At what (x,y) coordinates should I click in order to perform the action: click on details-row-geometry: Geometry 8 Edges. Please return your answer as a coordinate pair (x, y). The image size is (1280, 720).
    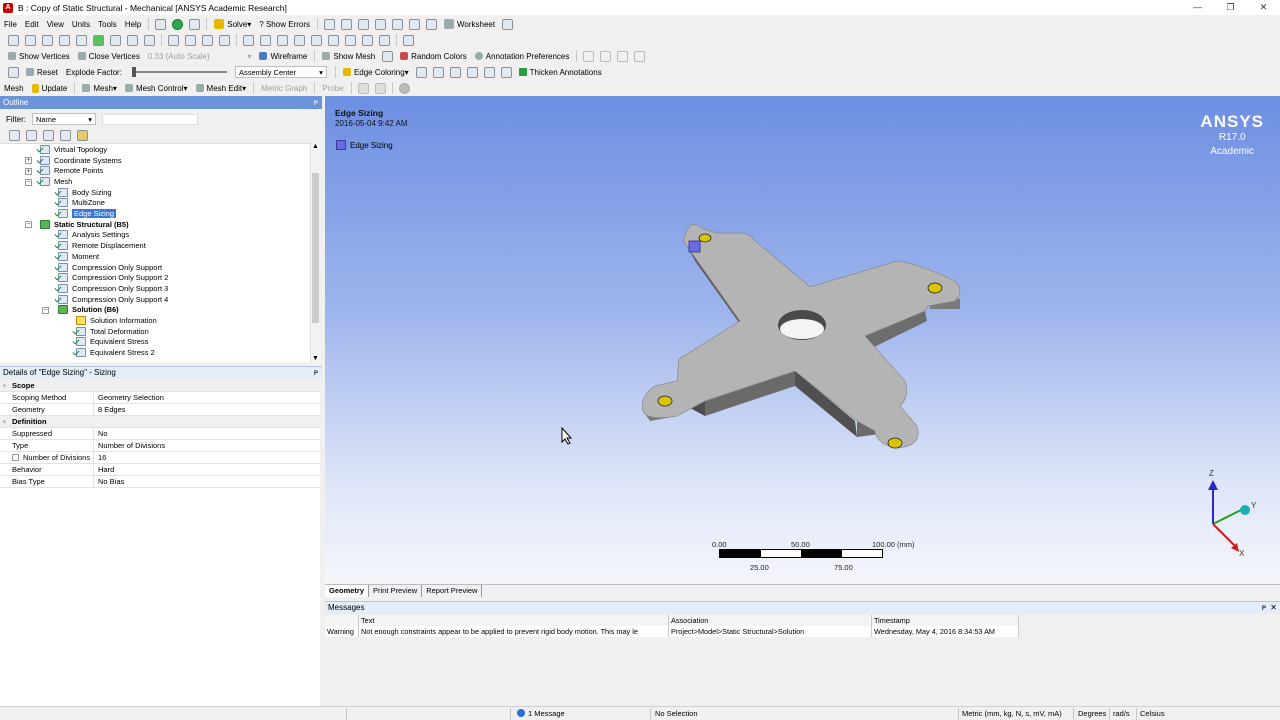
    Looking at the image, I should click on (160, 410).